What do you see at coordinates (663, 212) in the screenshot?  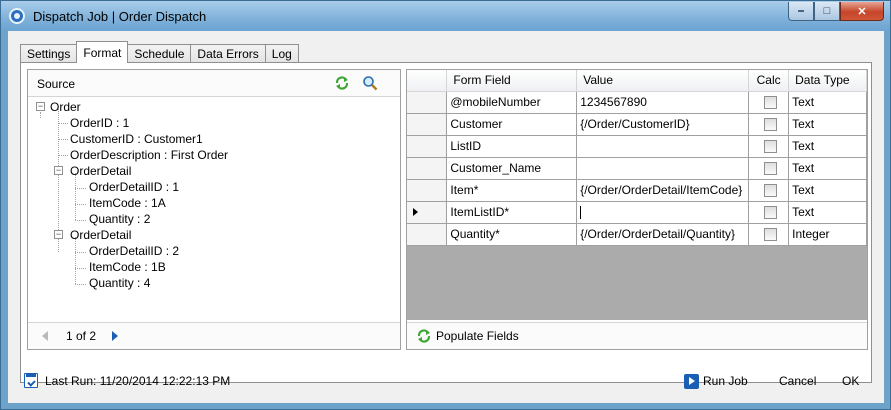 I see `value-cell-editing` at bounding box center [663, 212].